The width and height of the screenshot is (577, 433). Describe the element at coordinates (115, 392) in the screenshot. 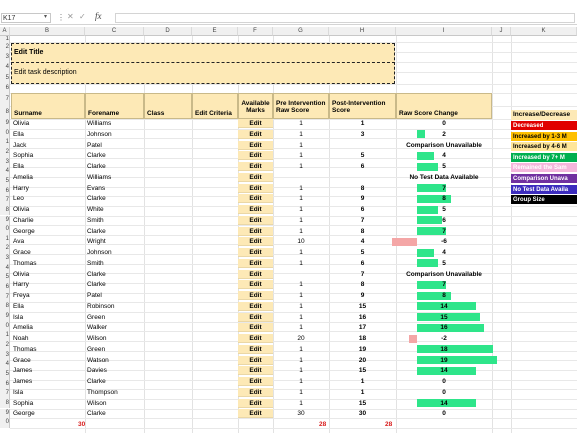

I see `forename-cell: Thompson` at that location.